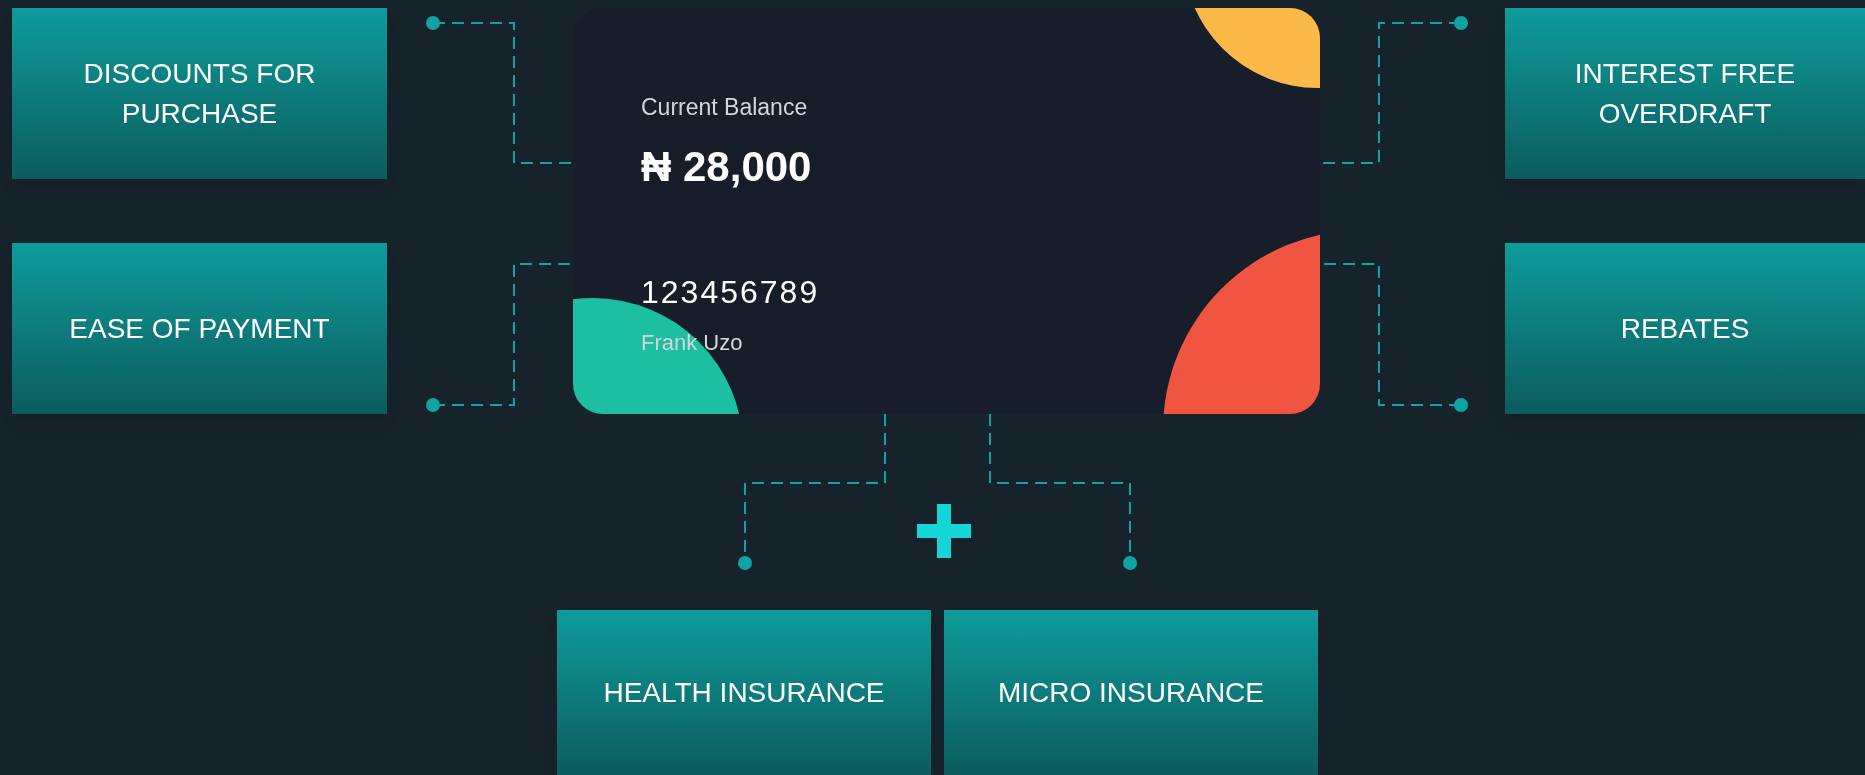 This screenshot has height=775, width=1865. What do you see at coordinates (1685, 93) in the screenshot?
I see `feature-tile: INTEREST FREE OVERDRAFT` at bounding box center [1685, 93].